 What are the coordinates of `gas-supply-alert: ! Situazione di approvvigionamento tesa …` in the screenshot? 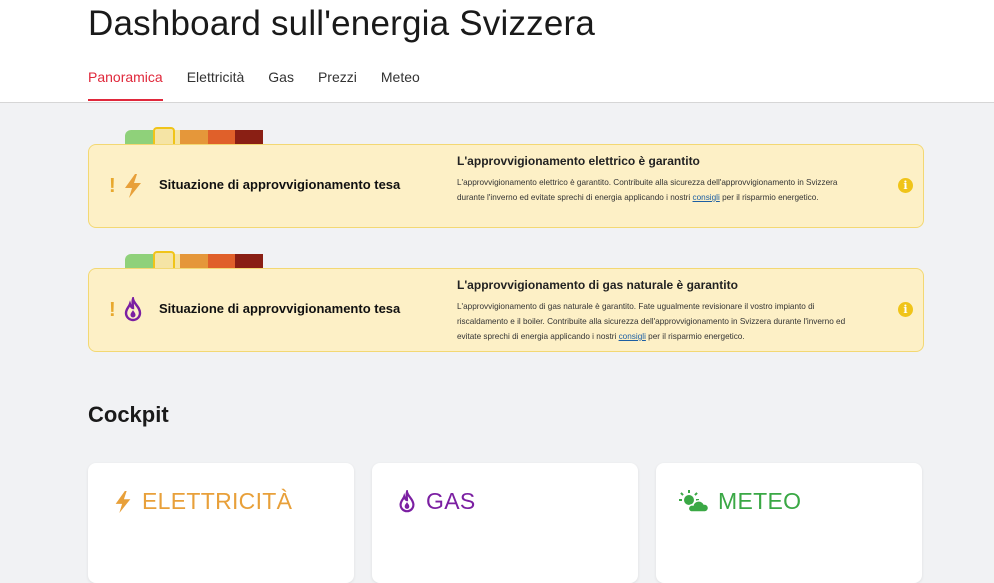 It's located at (506, 310).